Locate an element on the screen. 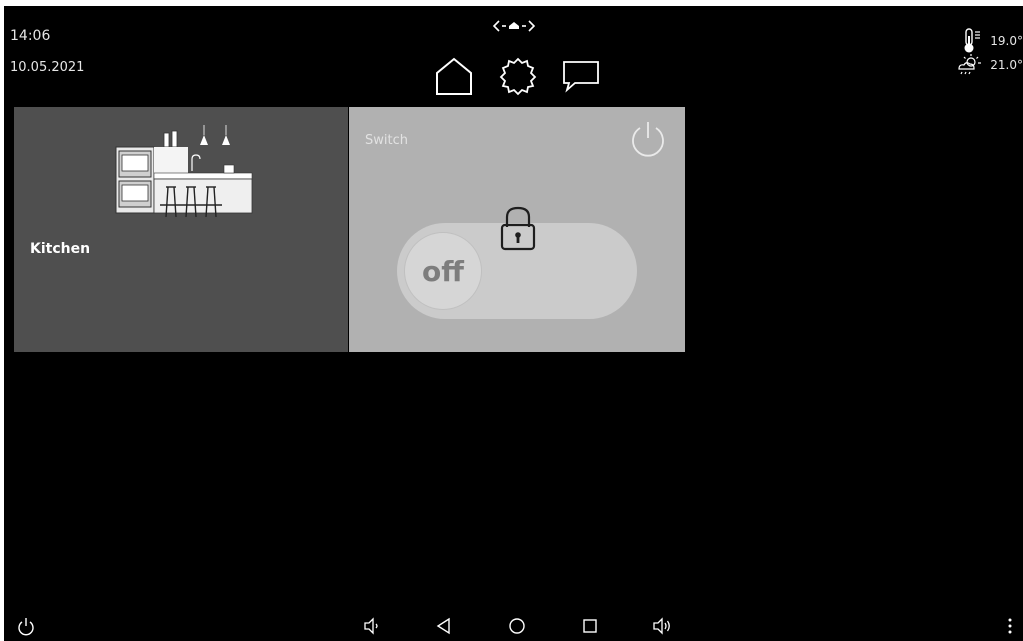 The width and height of the screenshot is (1023, 641). home-circle-icon is located at coordinates (517, 626).